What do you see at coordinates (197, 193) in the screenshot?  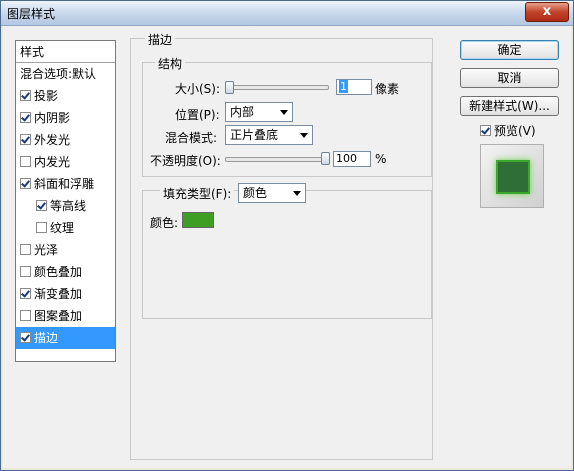 I see `fill-type-label: 填充类型(F):` at bounding box center [197, 193].